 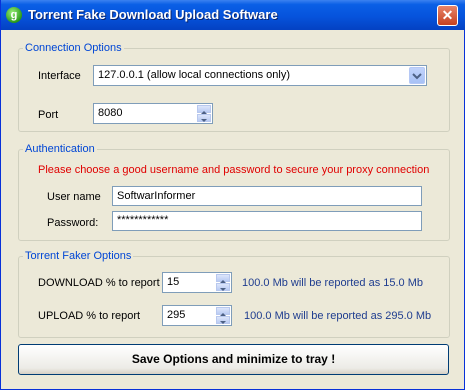 I want to click on connection-options-legend: Connection Options, so click(x=73, y=48).